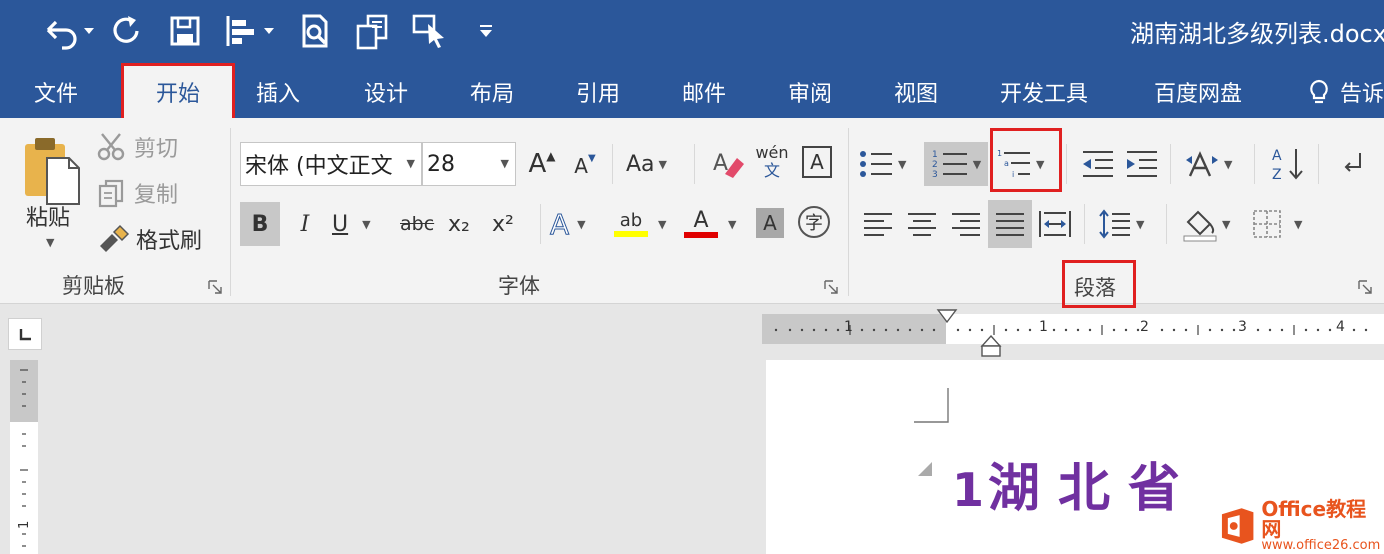 This screenshot has width=1384, height=554. What do you see at coordinates (542, 164) in the screenshot?
I see `grow-font-button: A ▲` at bounding box center [542, 164].